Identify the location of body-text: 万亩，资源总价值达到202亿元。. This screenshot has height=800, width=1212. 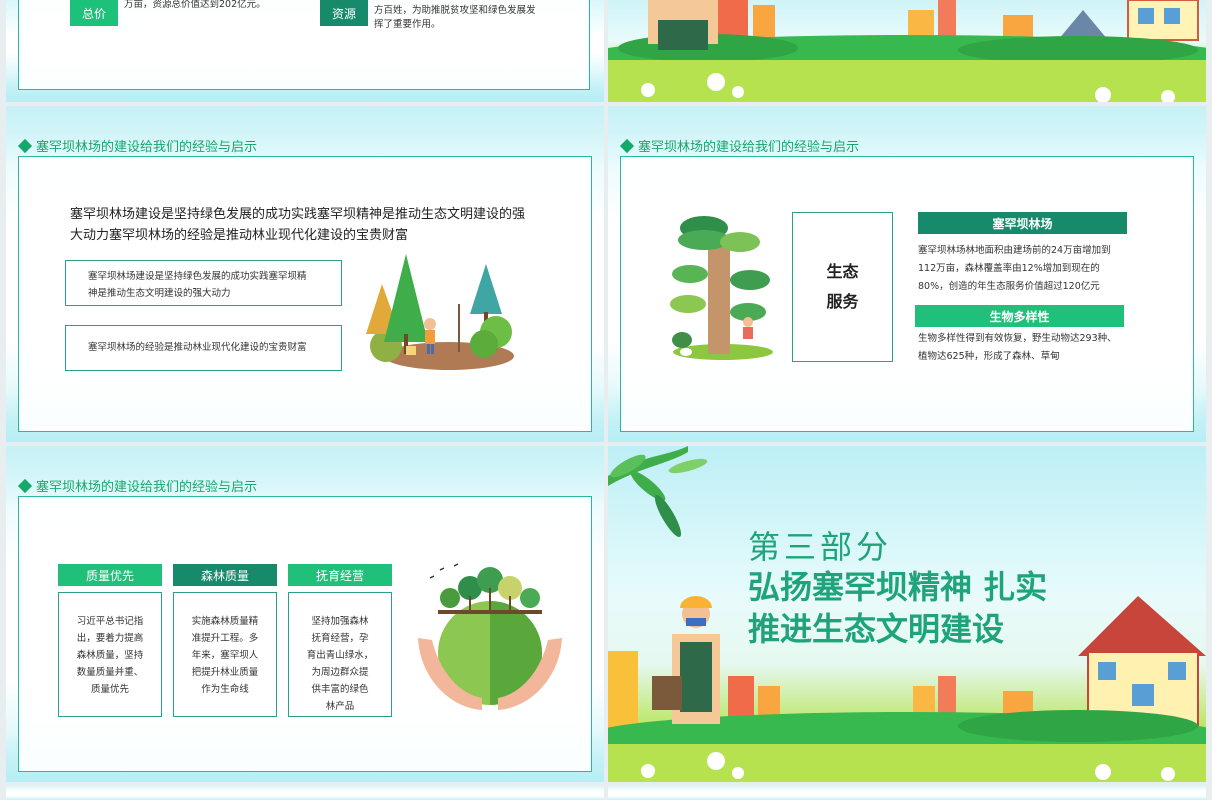
(195, 5).